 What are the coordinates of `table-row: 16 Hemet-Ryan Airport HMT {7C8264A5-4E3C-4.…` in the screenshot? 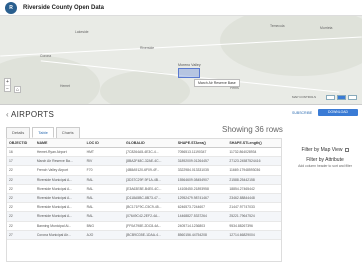 It's located at (144, 152).